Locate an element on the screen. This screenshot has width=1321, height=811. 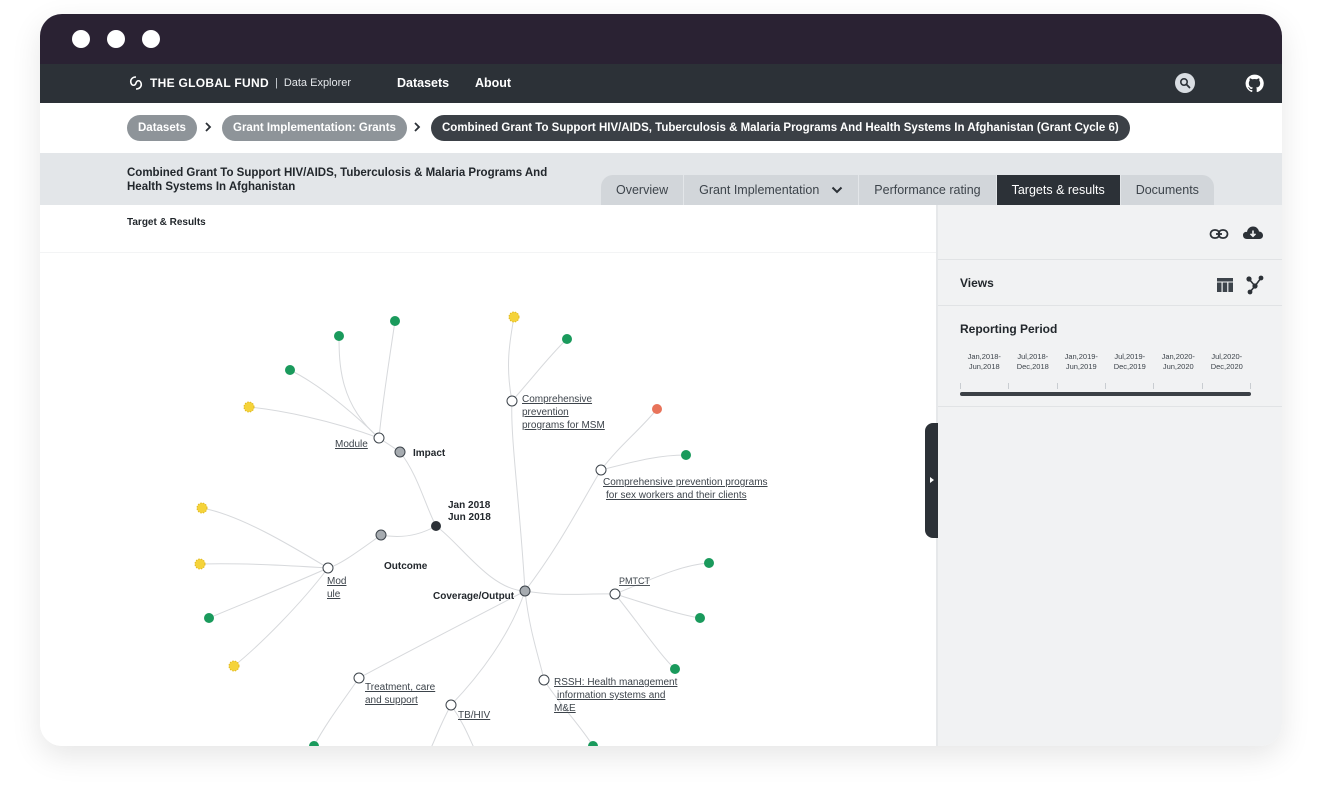
module-label-link: Treatment, care is located at coordinates (400, 687).